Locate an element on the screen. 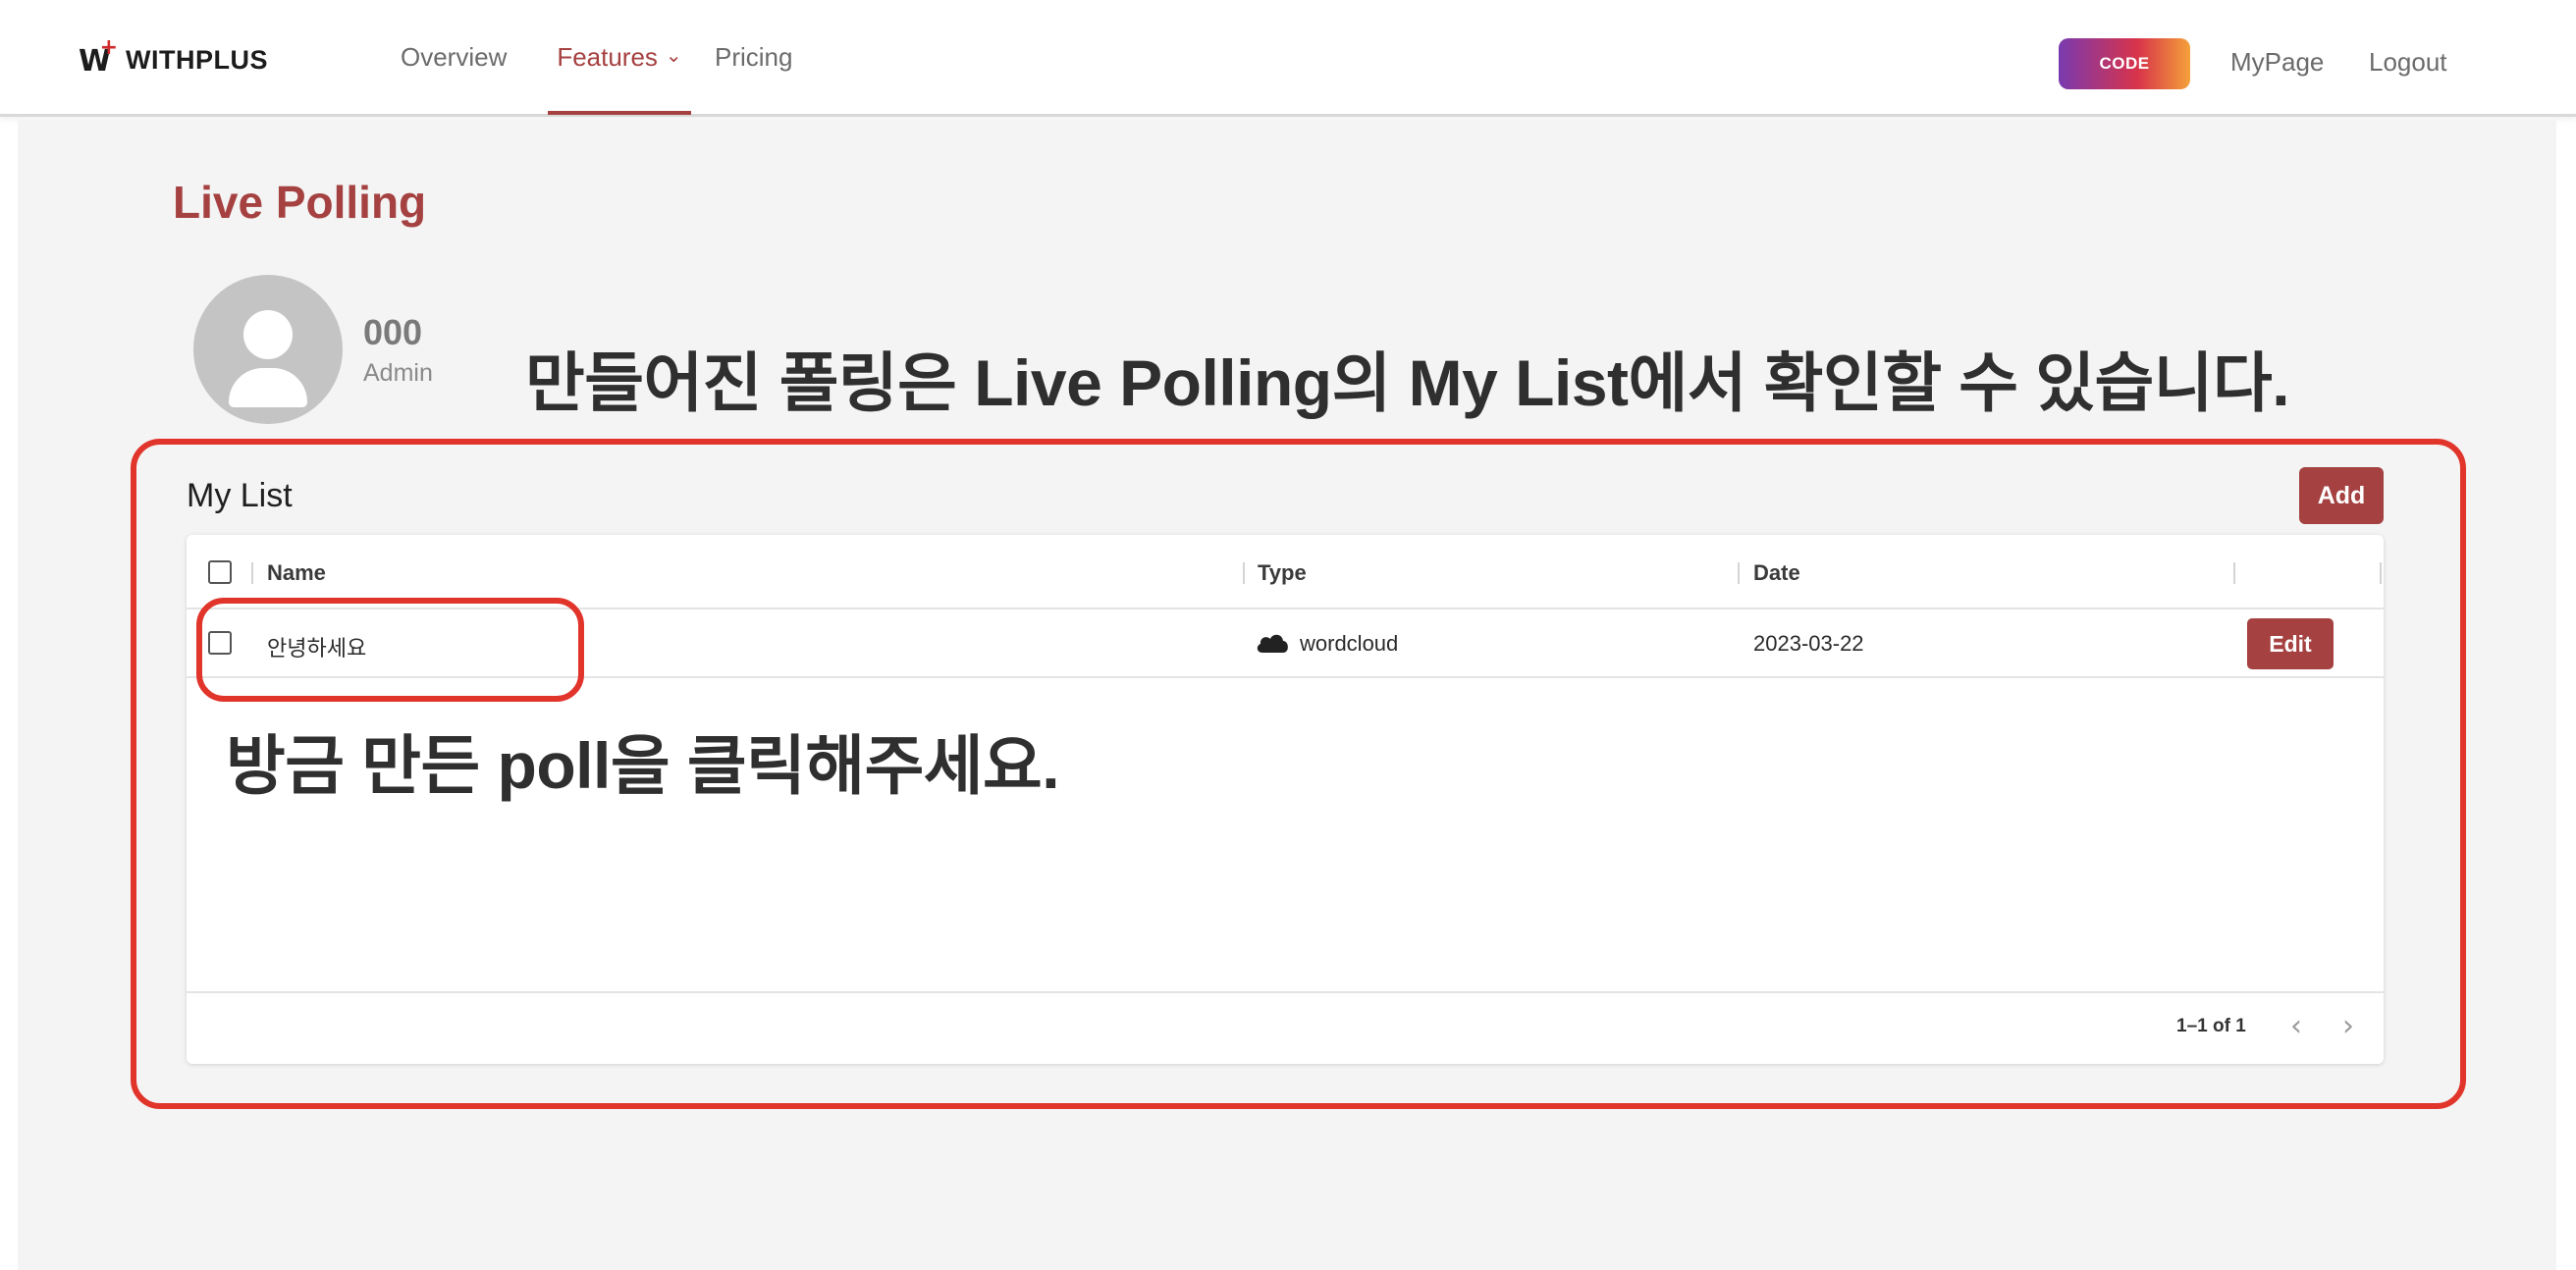  logout-link: Logout is located at coordinates (2408, 62).